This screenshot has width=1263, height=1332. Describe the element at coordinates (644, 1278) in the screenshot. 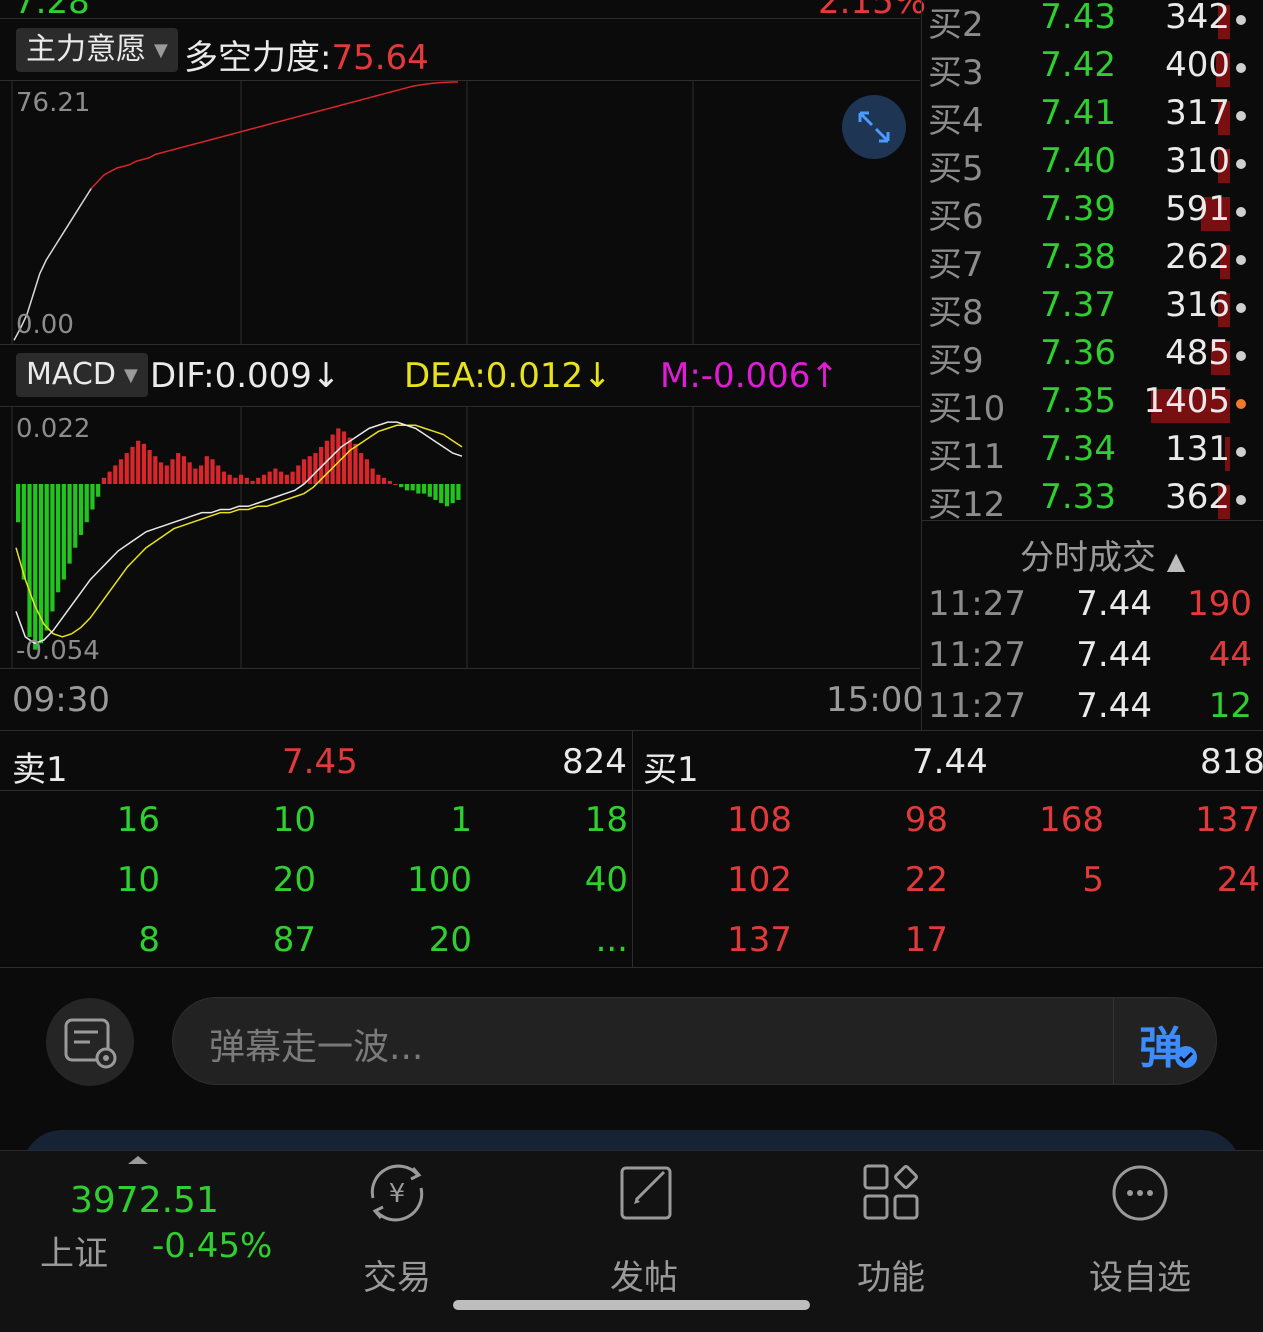

I see `nav-post-label: 发帖` at that location.